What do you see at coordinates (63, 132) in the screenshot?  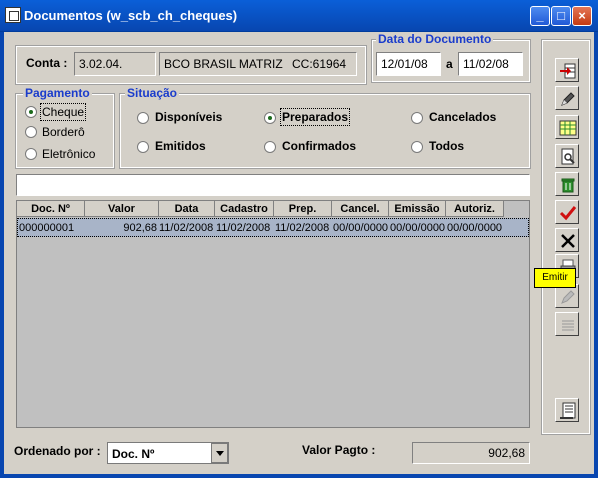 I see `radio-bordero-label: Borderô` at bounding box center [63, 132].